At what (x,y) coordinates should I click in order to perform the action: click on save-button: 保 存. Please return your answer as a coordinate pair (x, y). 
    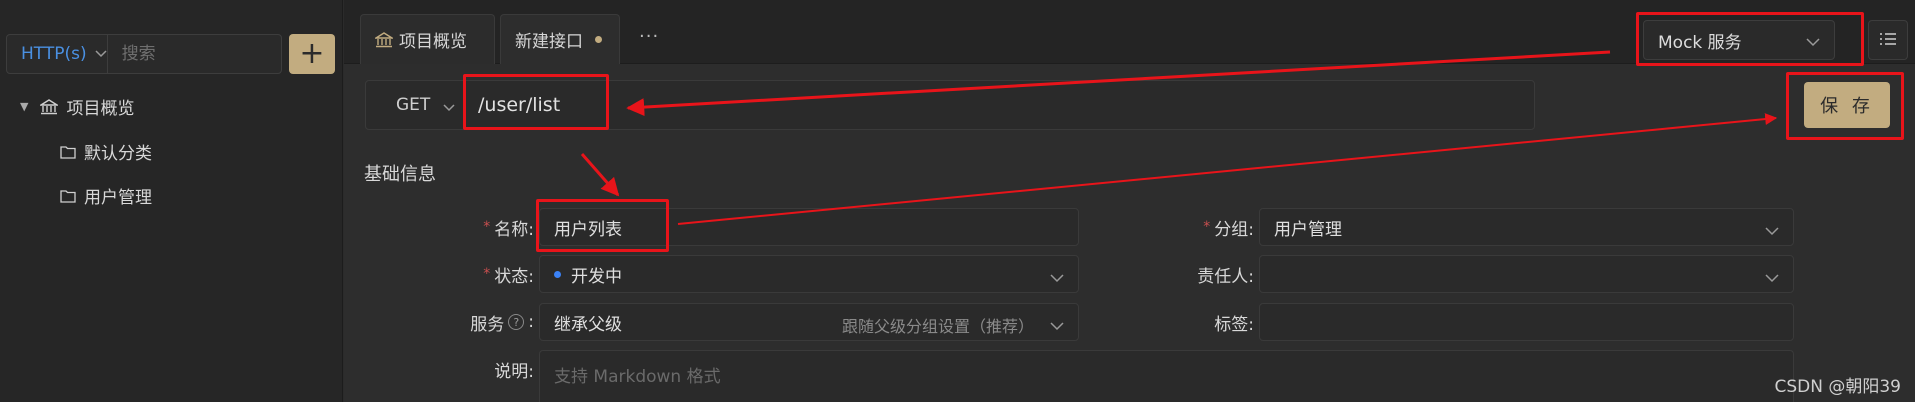
    Looking at the image, I should click on (1847, 105).